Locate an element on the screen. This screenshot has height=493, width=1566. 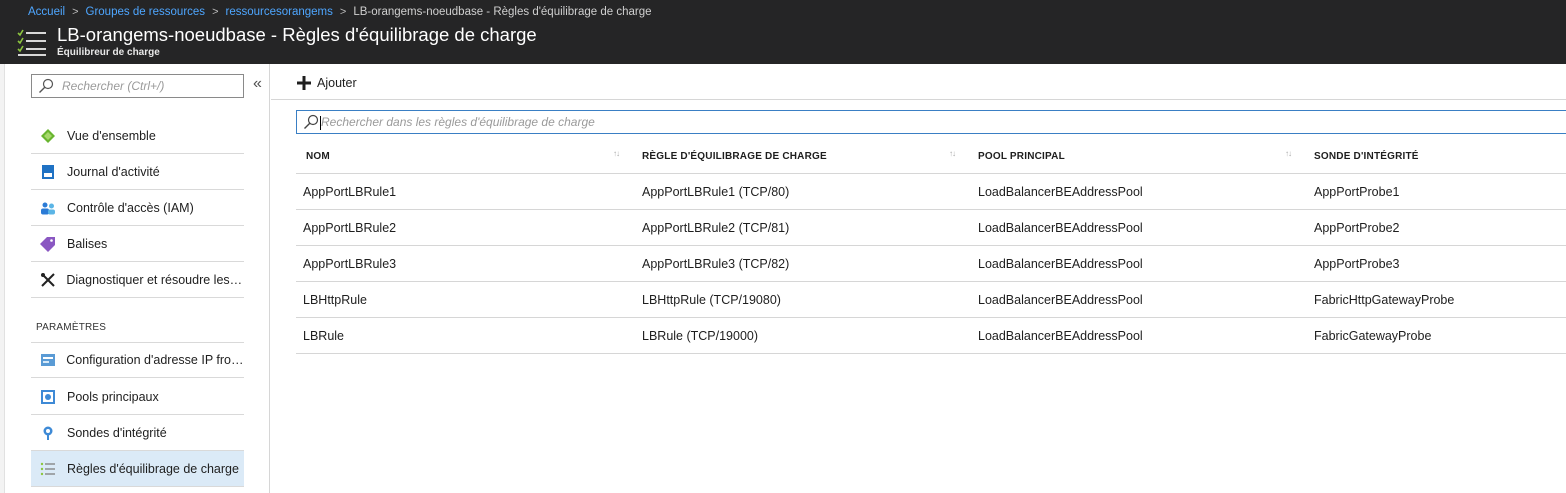
cell-health-probe: AppPortProbe1 is located at coordinates (1357, 192).